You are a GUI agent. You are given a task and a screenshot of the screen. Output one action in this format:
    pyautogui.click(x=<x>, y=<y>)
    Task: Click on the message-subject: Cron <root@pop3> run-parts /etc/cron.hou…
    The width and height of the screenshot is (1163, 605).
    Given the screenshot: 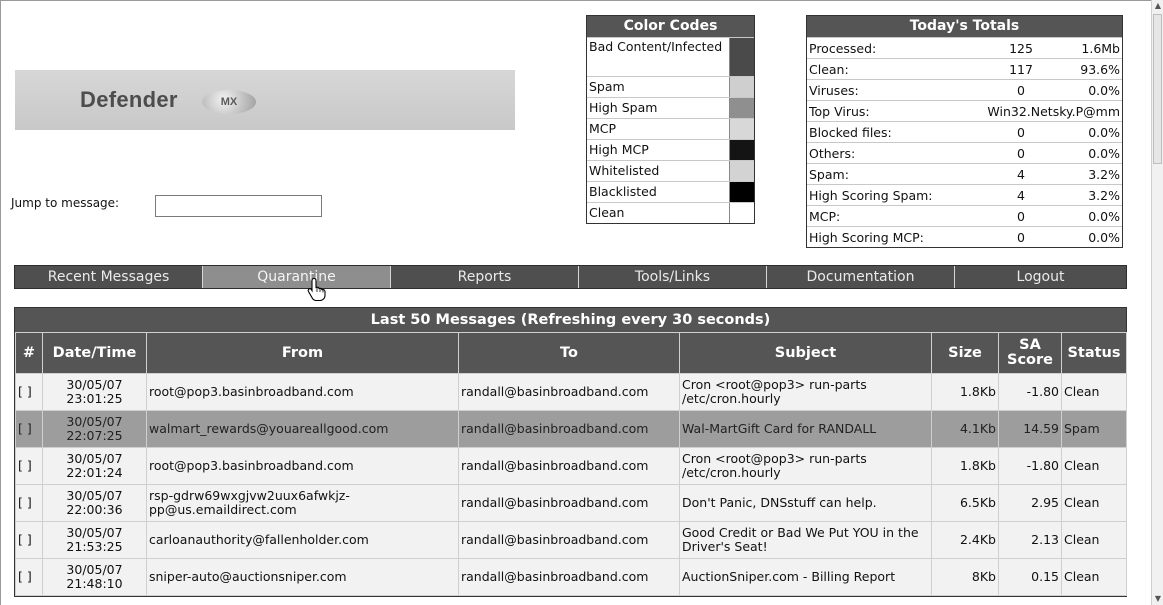 What is the action you would take?
    pyautogui.click(x=805, y=466)
    